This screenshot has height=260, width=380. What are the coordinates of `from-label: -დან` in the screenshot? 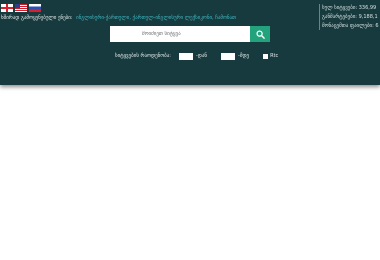 It's located at (201, 56).